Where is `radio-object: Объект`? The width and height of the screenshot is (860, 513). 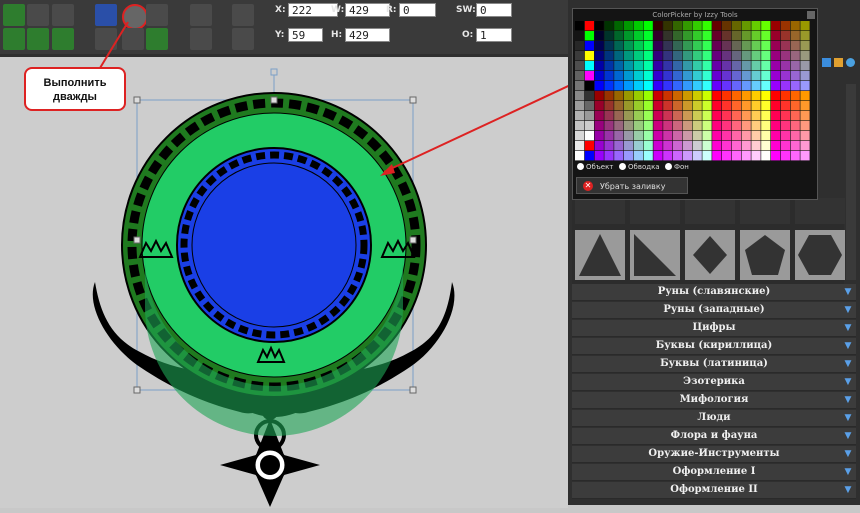
radio-object: Объект is located at coordinates (595, 167).